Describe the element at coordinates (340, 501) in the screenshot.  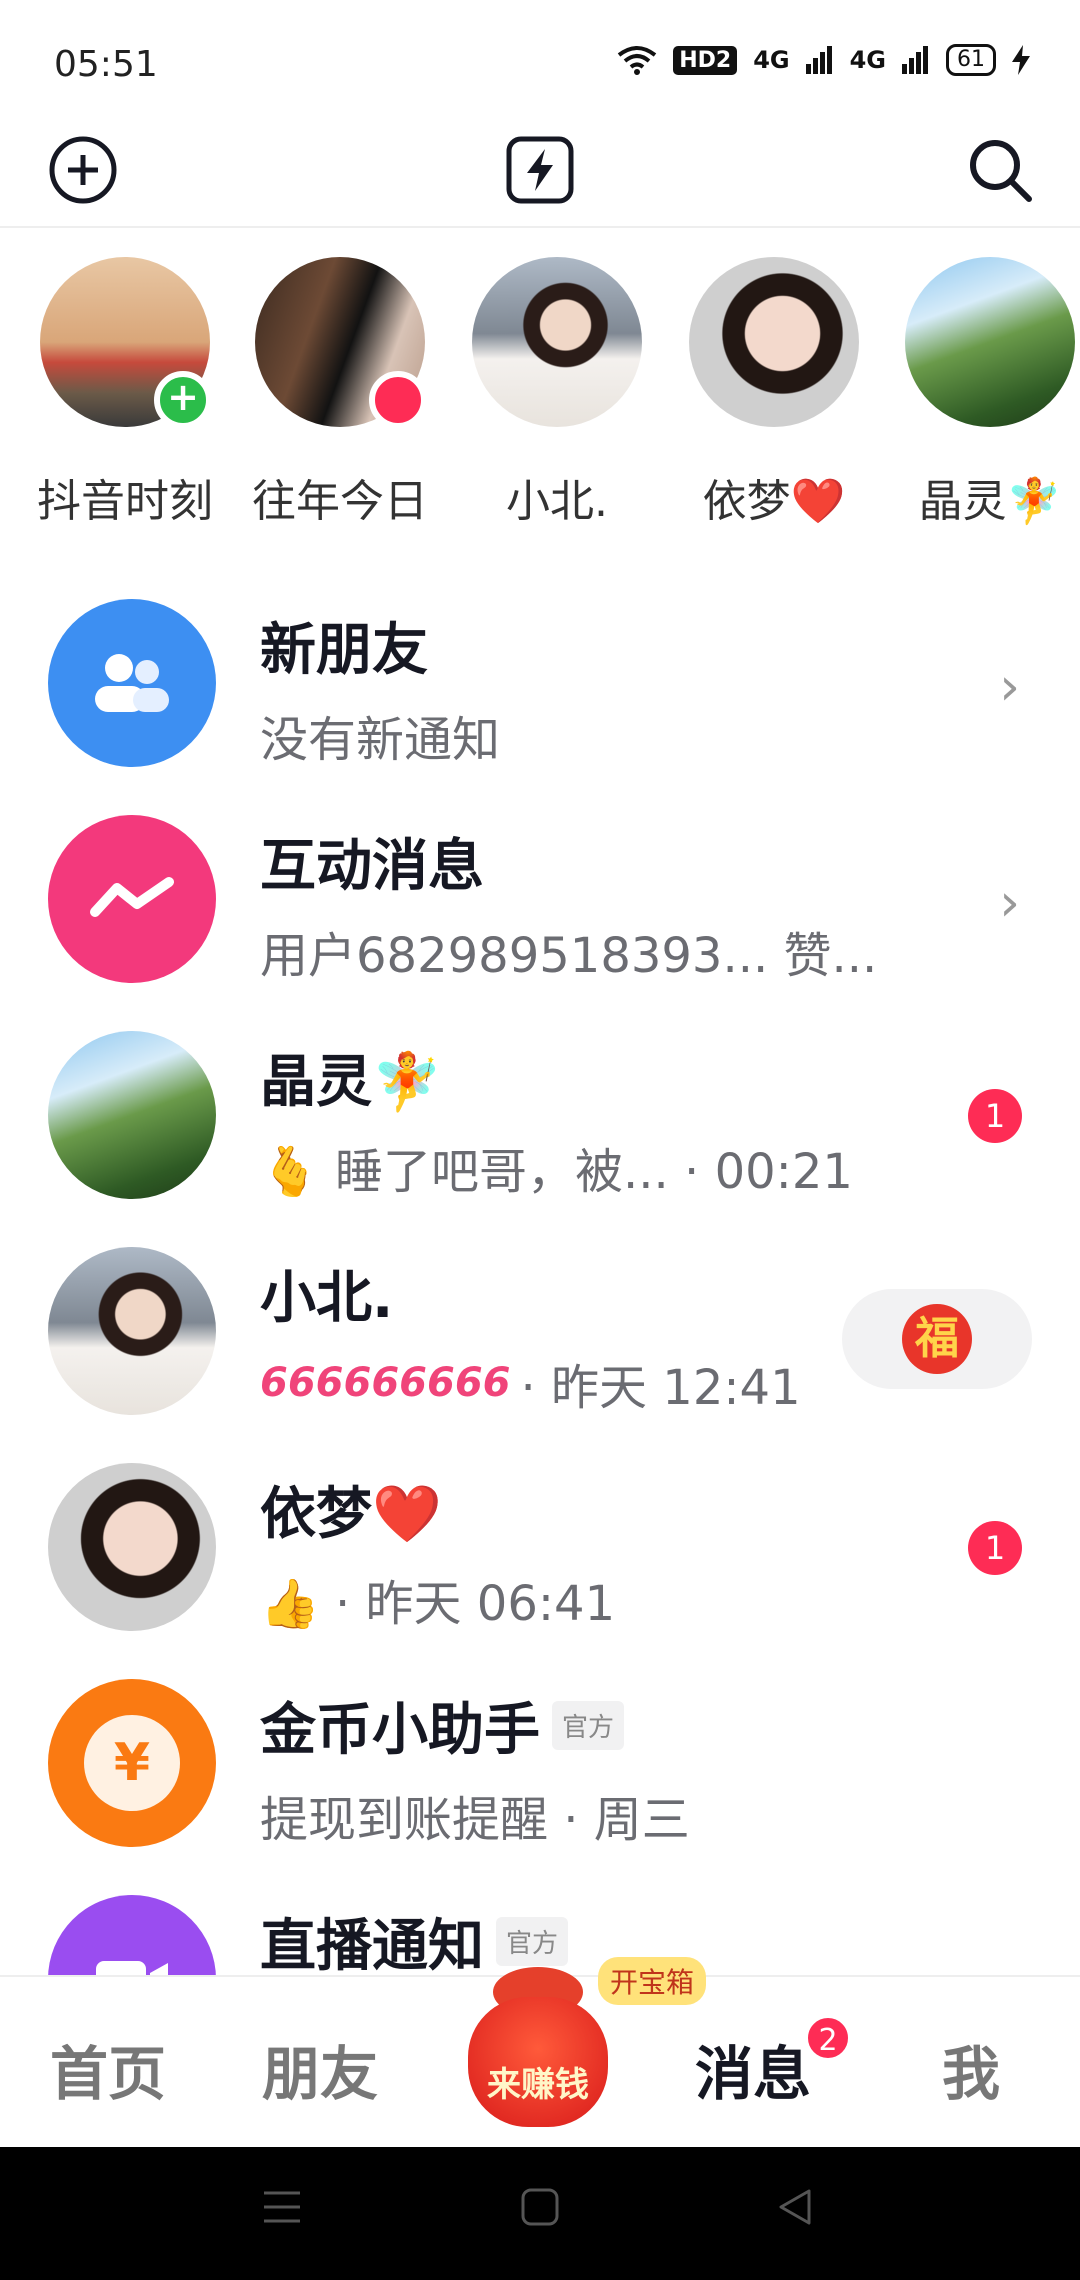
I see `story-label: 往年今日` at that location.